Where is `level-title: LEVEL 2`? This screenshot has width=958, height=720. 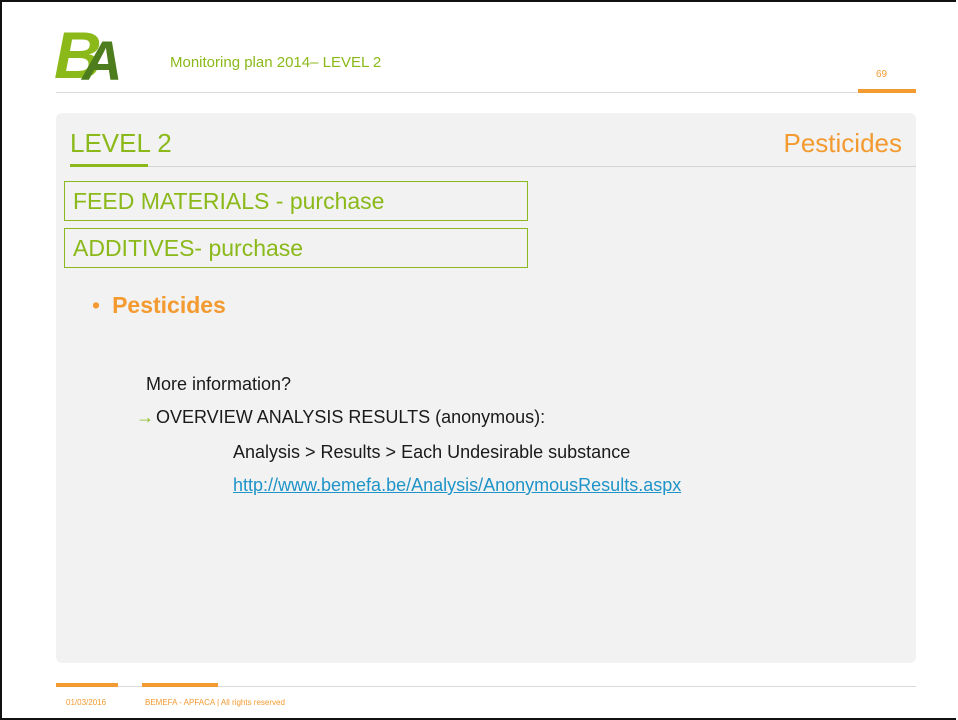 level-title: LEVEL 2 is located at coordinates (121, 143).